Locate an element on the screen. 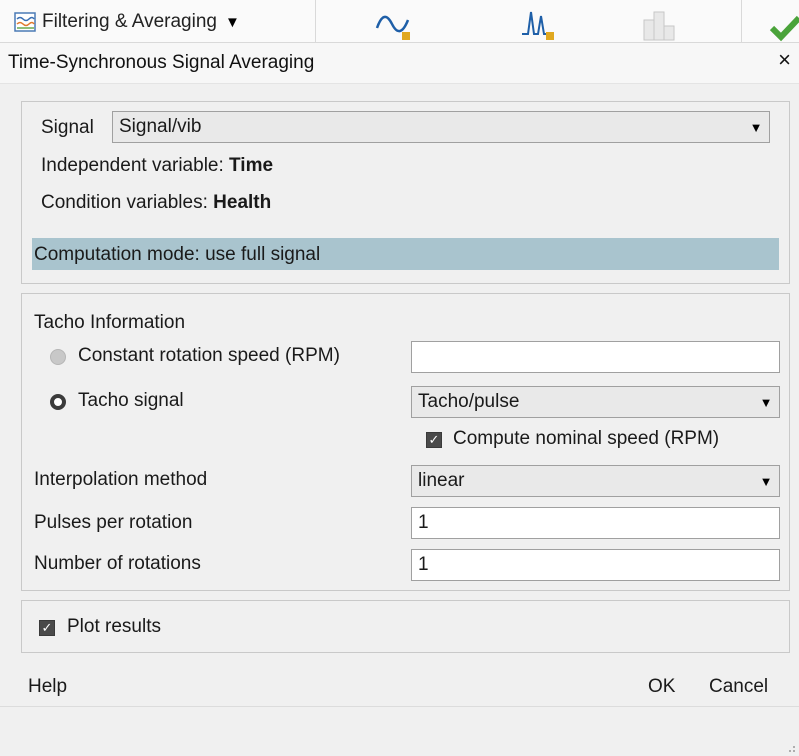 This screenshot has height=756, width=799. constant-speed-label: Constant rotation speed (RPM) is located at coordinates (209, 355).